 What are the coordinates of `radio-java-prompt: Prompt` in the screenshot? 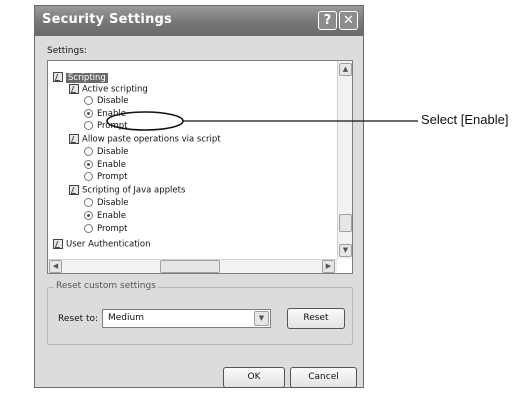 It's located at (106, 229).